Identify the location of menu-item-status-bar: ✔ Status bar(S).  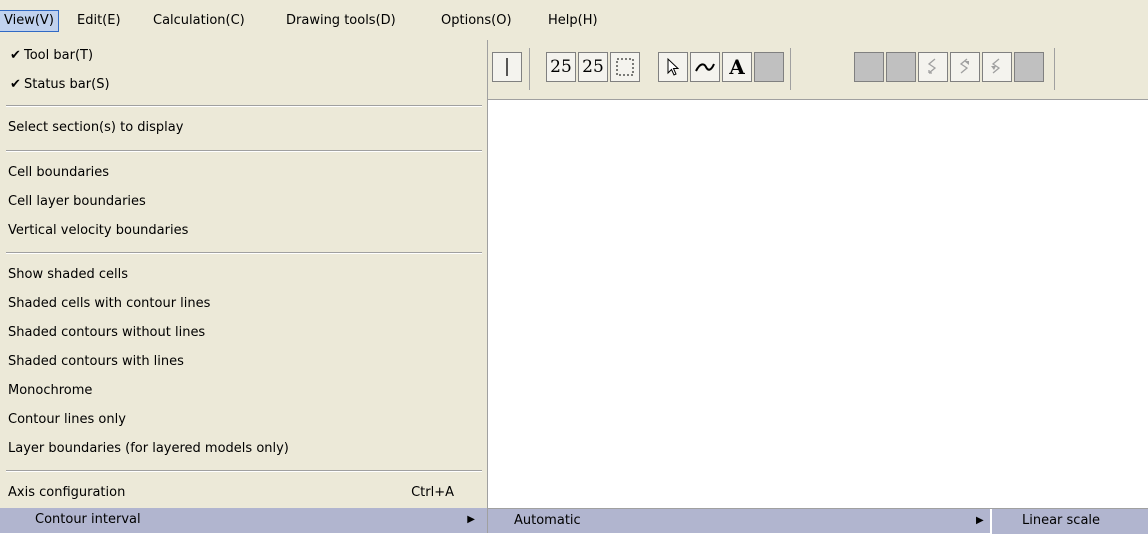
(243, 85).